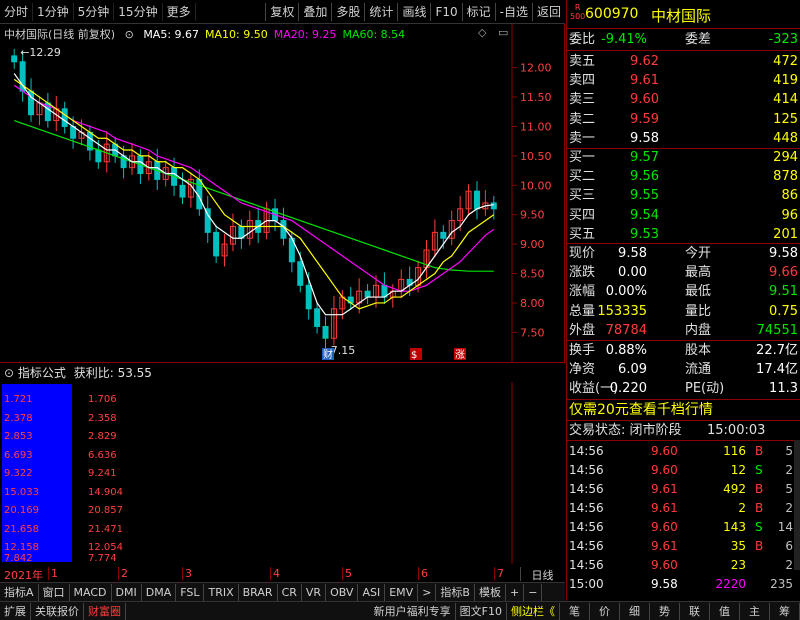  I want to click on trades-scrollbar, so click(797, 505).